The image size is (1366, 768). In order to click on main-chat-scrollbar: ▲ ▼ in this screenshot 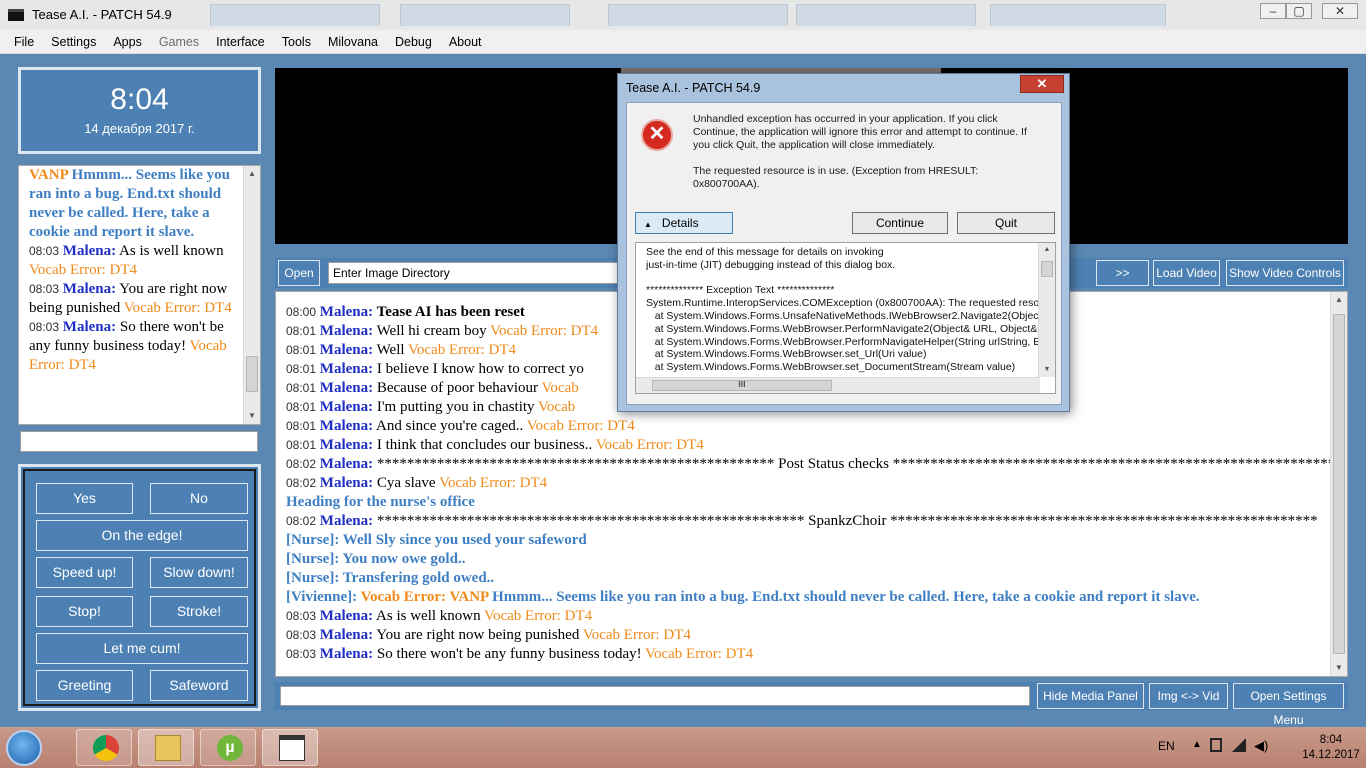, I will do `click(1338, 484)`.